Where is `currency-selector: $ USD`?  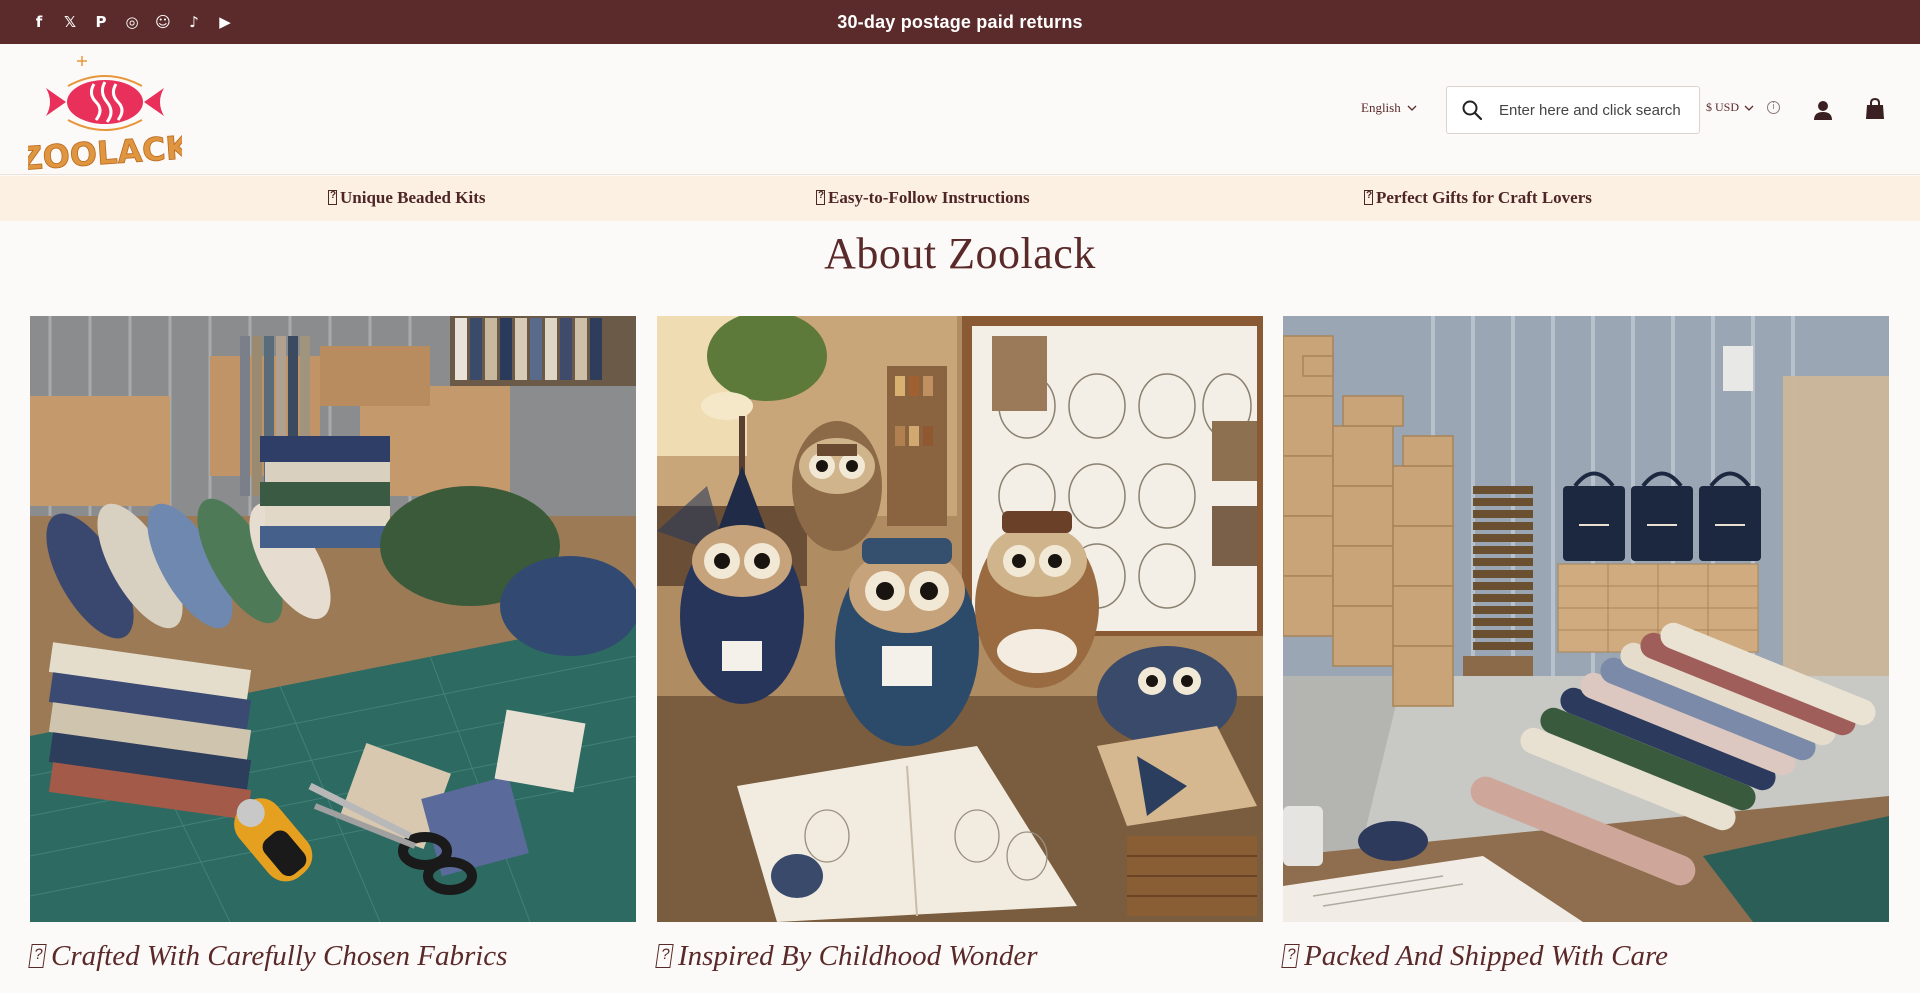
currency-selector: $ USD is located at coordinates (1730, 107).